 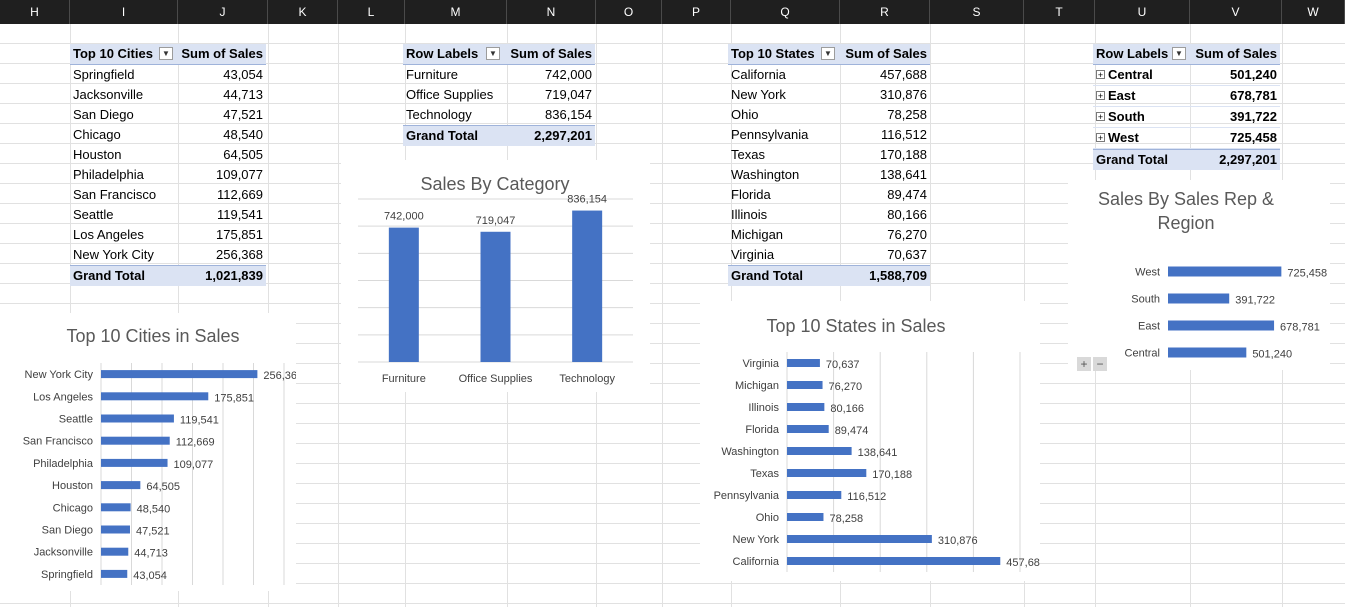 I want to click on pivot-row-labels-header: Row Labels, so click(x=1132, y=53).